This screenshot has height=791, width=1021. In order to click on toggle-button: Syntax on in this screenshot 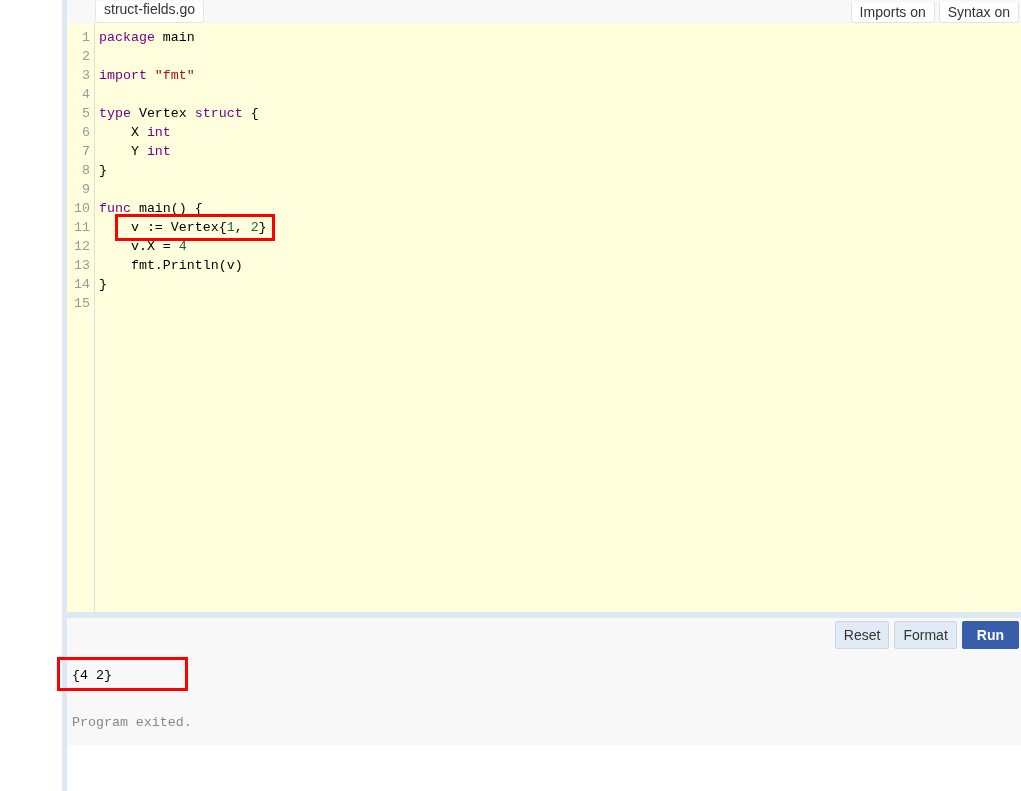, I will do `click(978, 12)`.